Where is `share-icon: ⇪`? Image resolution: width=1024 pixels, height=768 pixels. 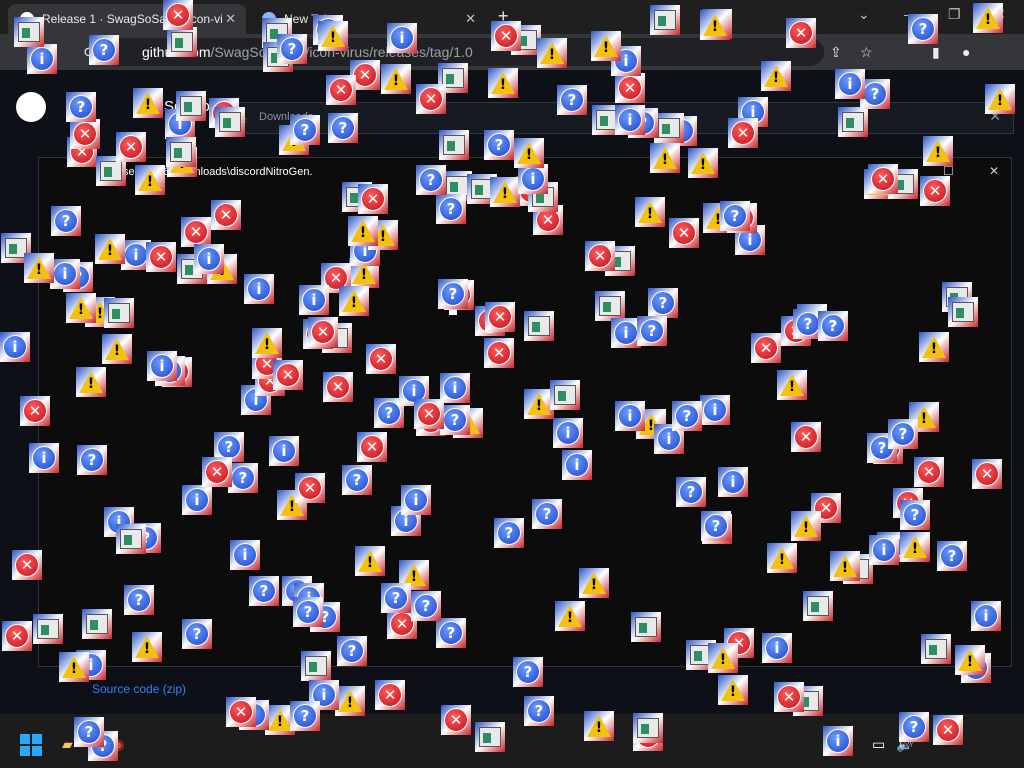 share-icon: ⇪ is located at coordinates (836, 52).